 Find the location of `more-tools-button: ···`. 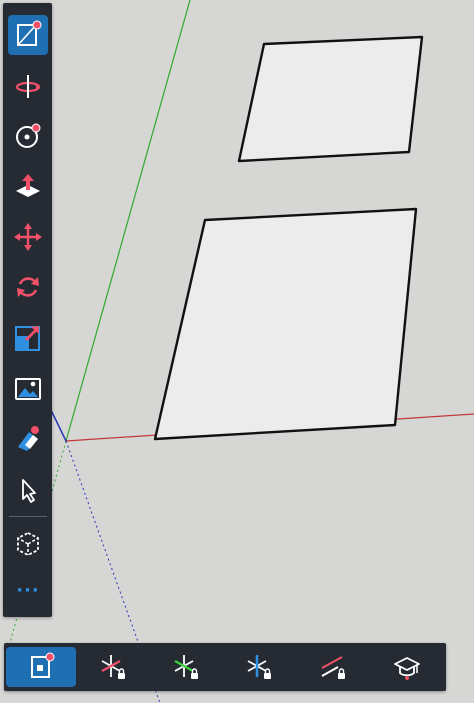

more-tools-button: ··· is located at coordinates (28, 594).